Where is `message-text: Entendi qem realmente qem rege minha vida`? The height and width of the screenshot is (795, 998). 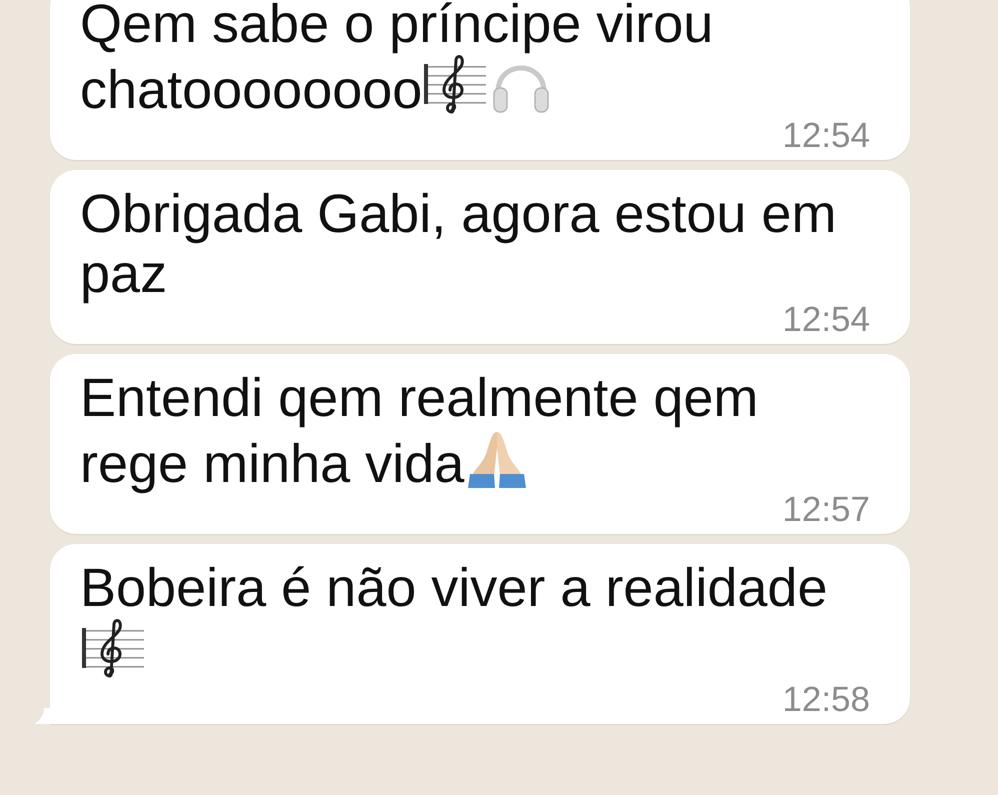 message-text: Entendi qem realmente qem rege minha vida is located at coordinates (420, 431).